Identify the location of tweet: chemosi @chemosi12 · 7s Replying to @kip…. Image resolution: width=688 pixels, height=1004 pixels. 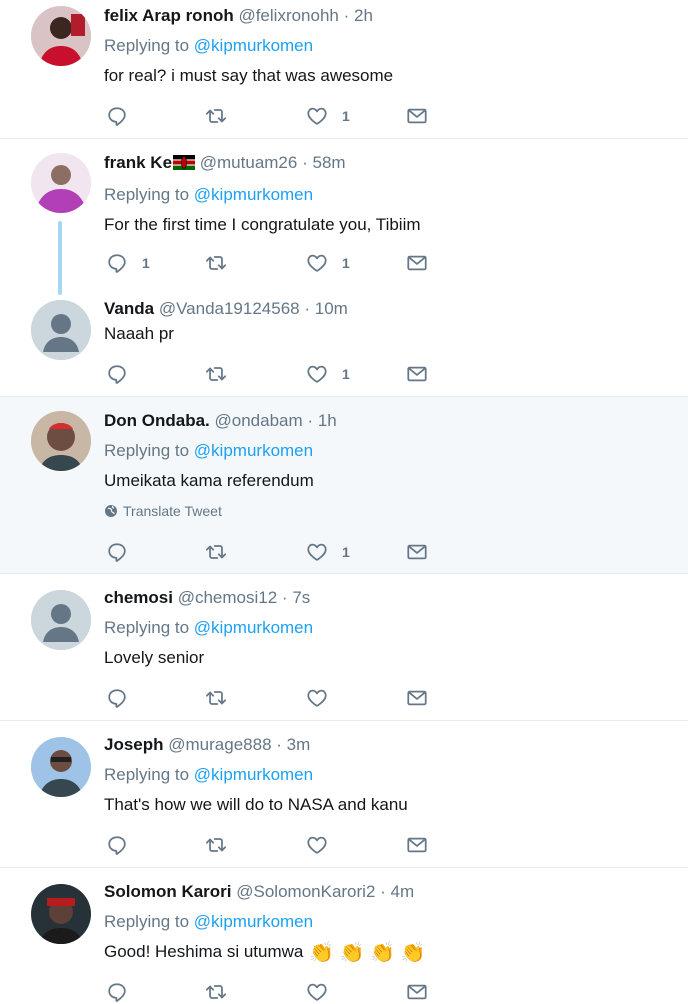
(344, 647).